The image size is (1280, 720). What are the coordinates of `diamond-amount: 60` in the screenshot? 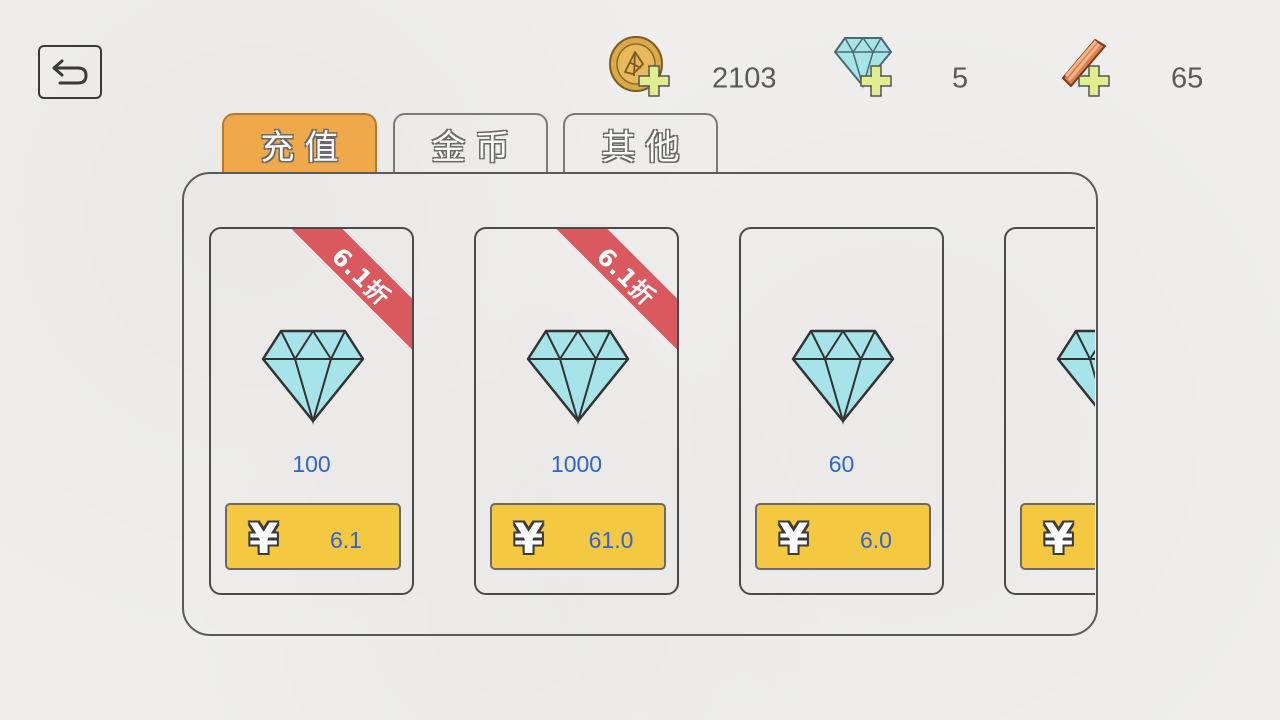 It's located at (841, 464).